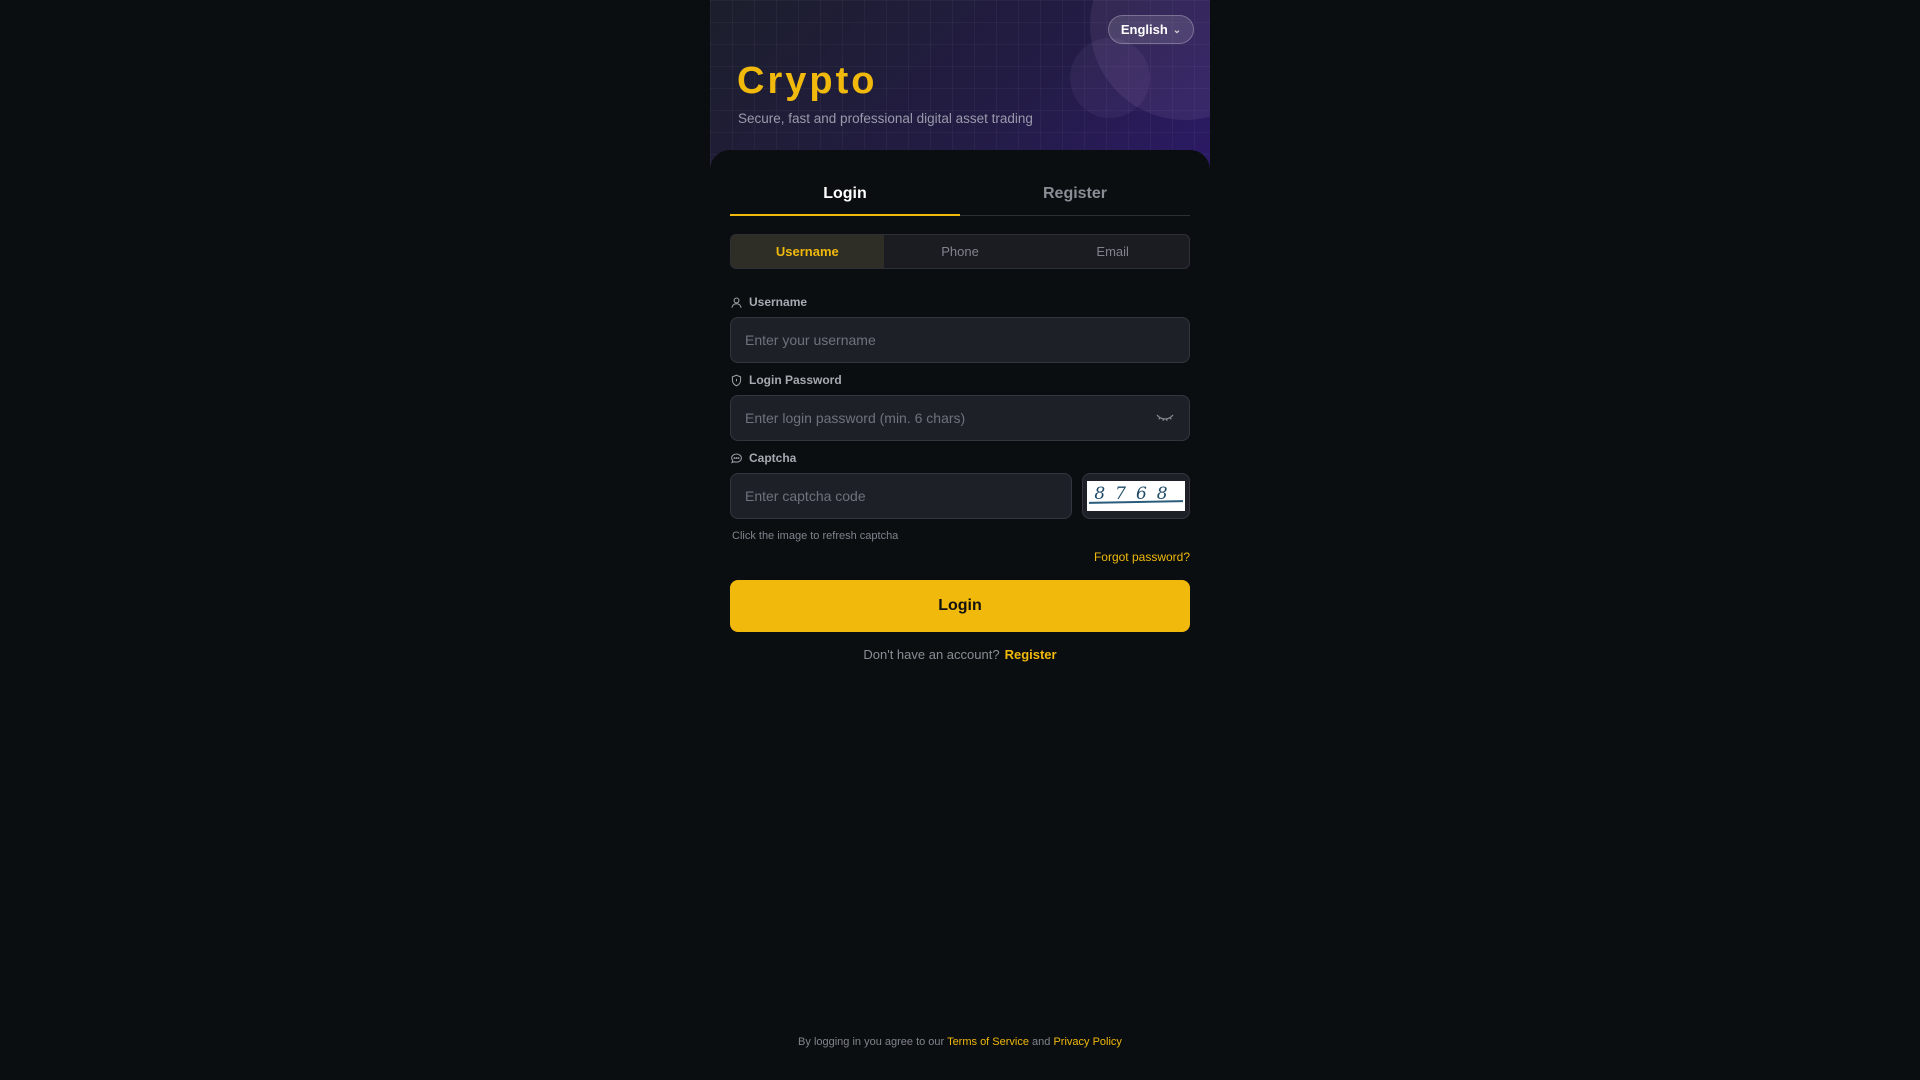  I want to click on chevron-down-icon: ⌄, so click(1177, 30).